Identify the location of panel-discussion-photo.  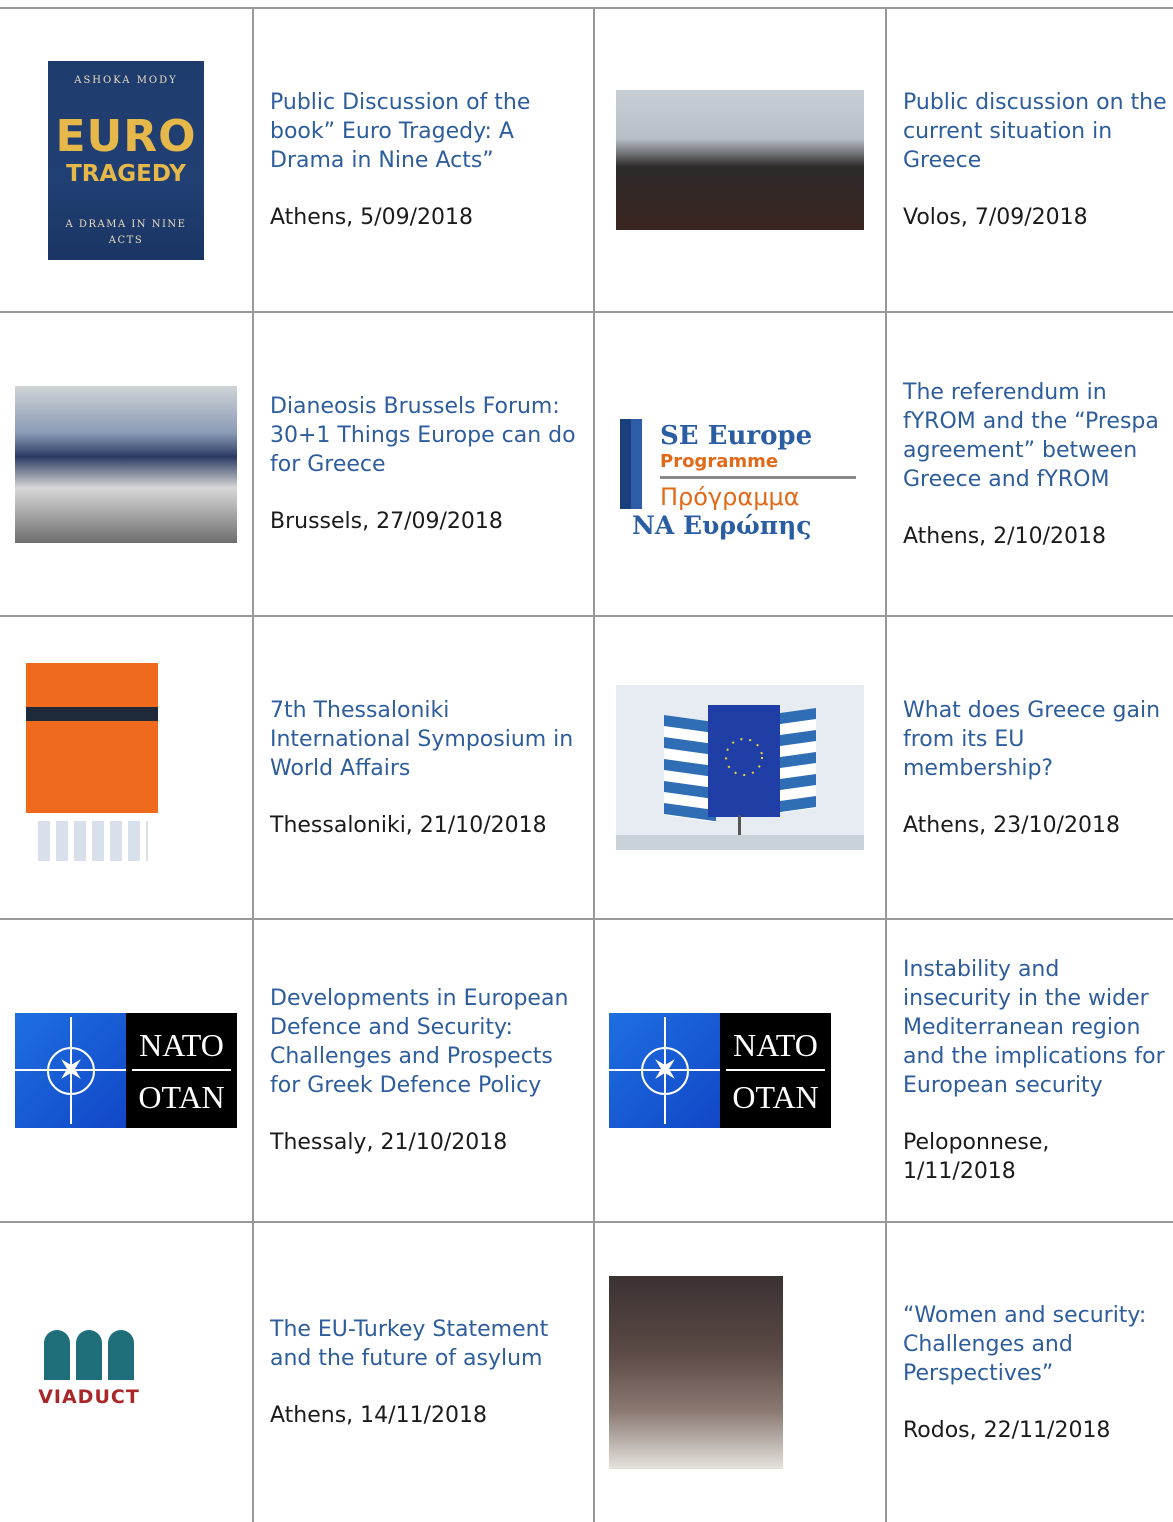
(740, 160).